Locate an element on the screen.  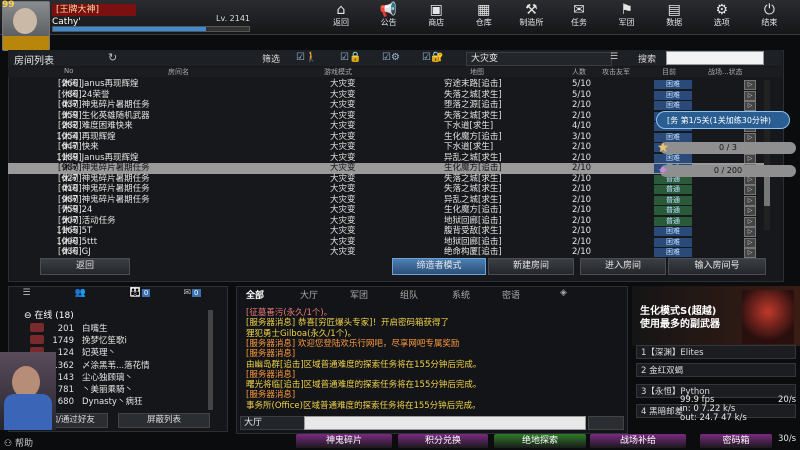
join-by-number-button: 输入房间号 is located at coordinates (717, 266).